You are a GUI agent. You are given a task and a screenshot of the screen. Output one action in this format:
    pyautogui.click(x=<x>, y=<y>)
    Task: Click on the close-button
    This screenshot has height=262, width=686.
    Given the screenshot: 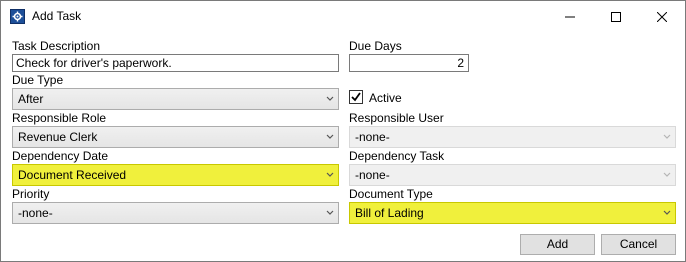 What is the action you would take?
    pyautogui.click(x=662, y=16)
    